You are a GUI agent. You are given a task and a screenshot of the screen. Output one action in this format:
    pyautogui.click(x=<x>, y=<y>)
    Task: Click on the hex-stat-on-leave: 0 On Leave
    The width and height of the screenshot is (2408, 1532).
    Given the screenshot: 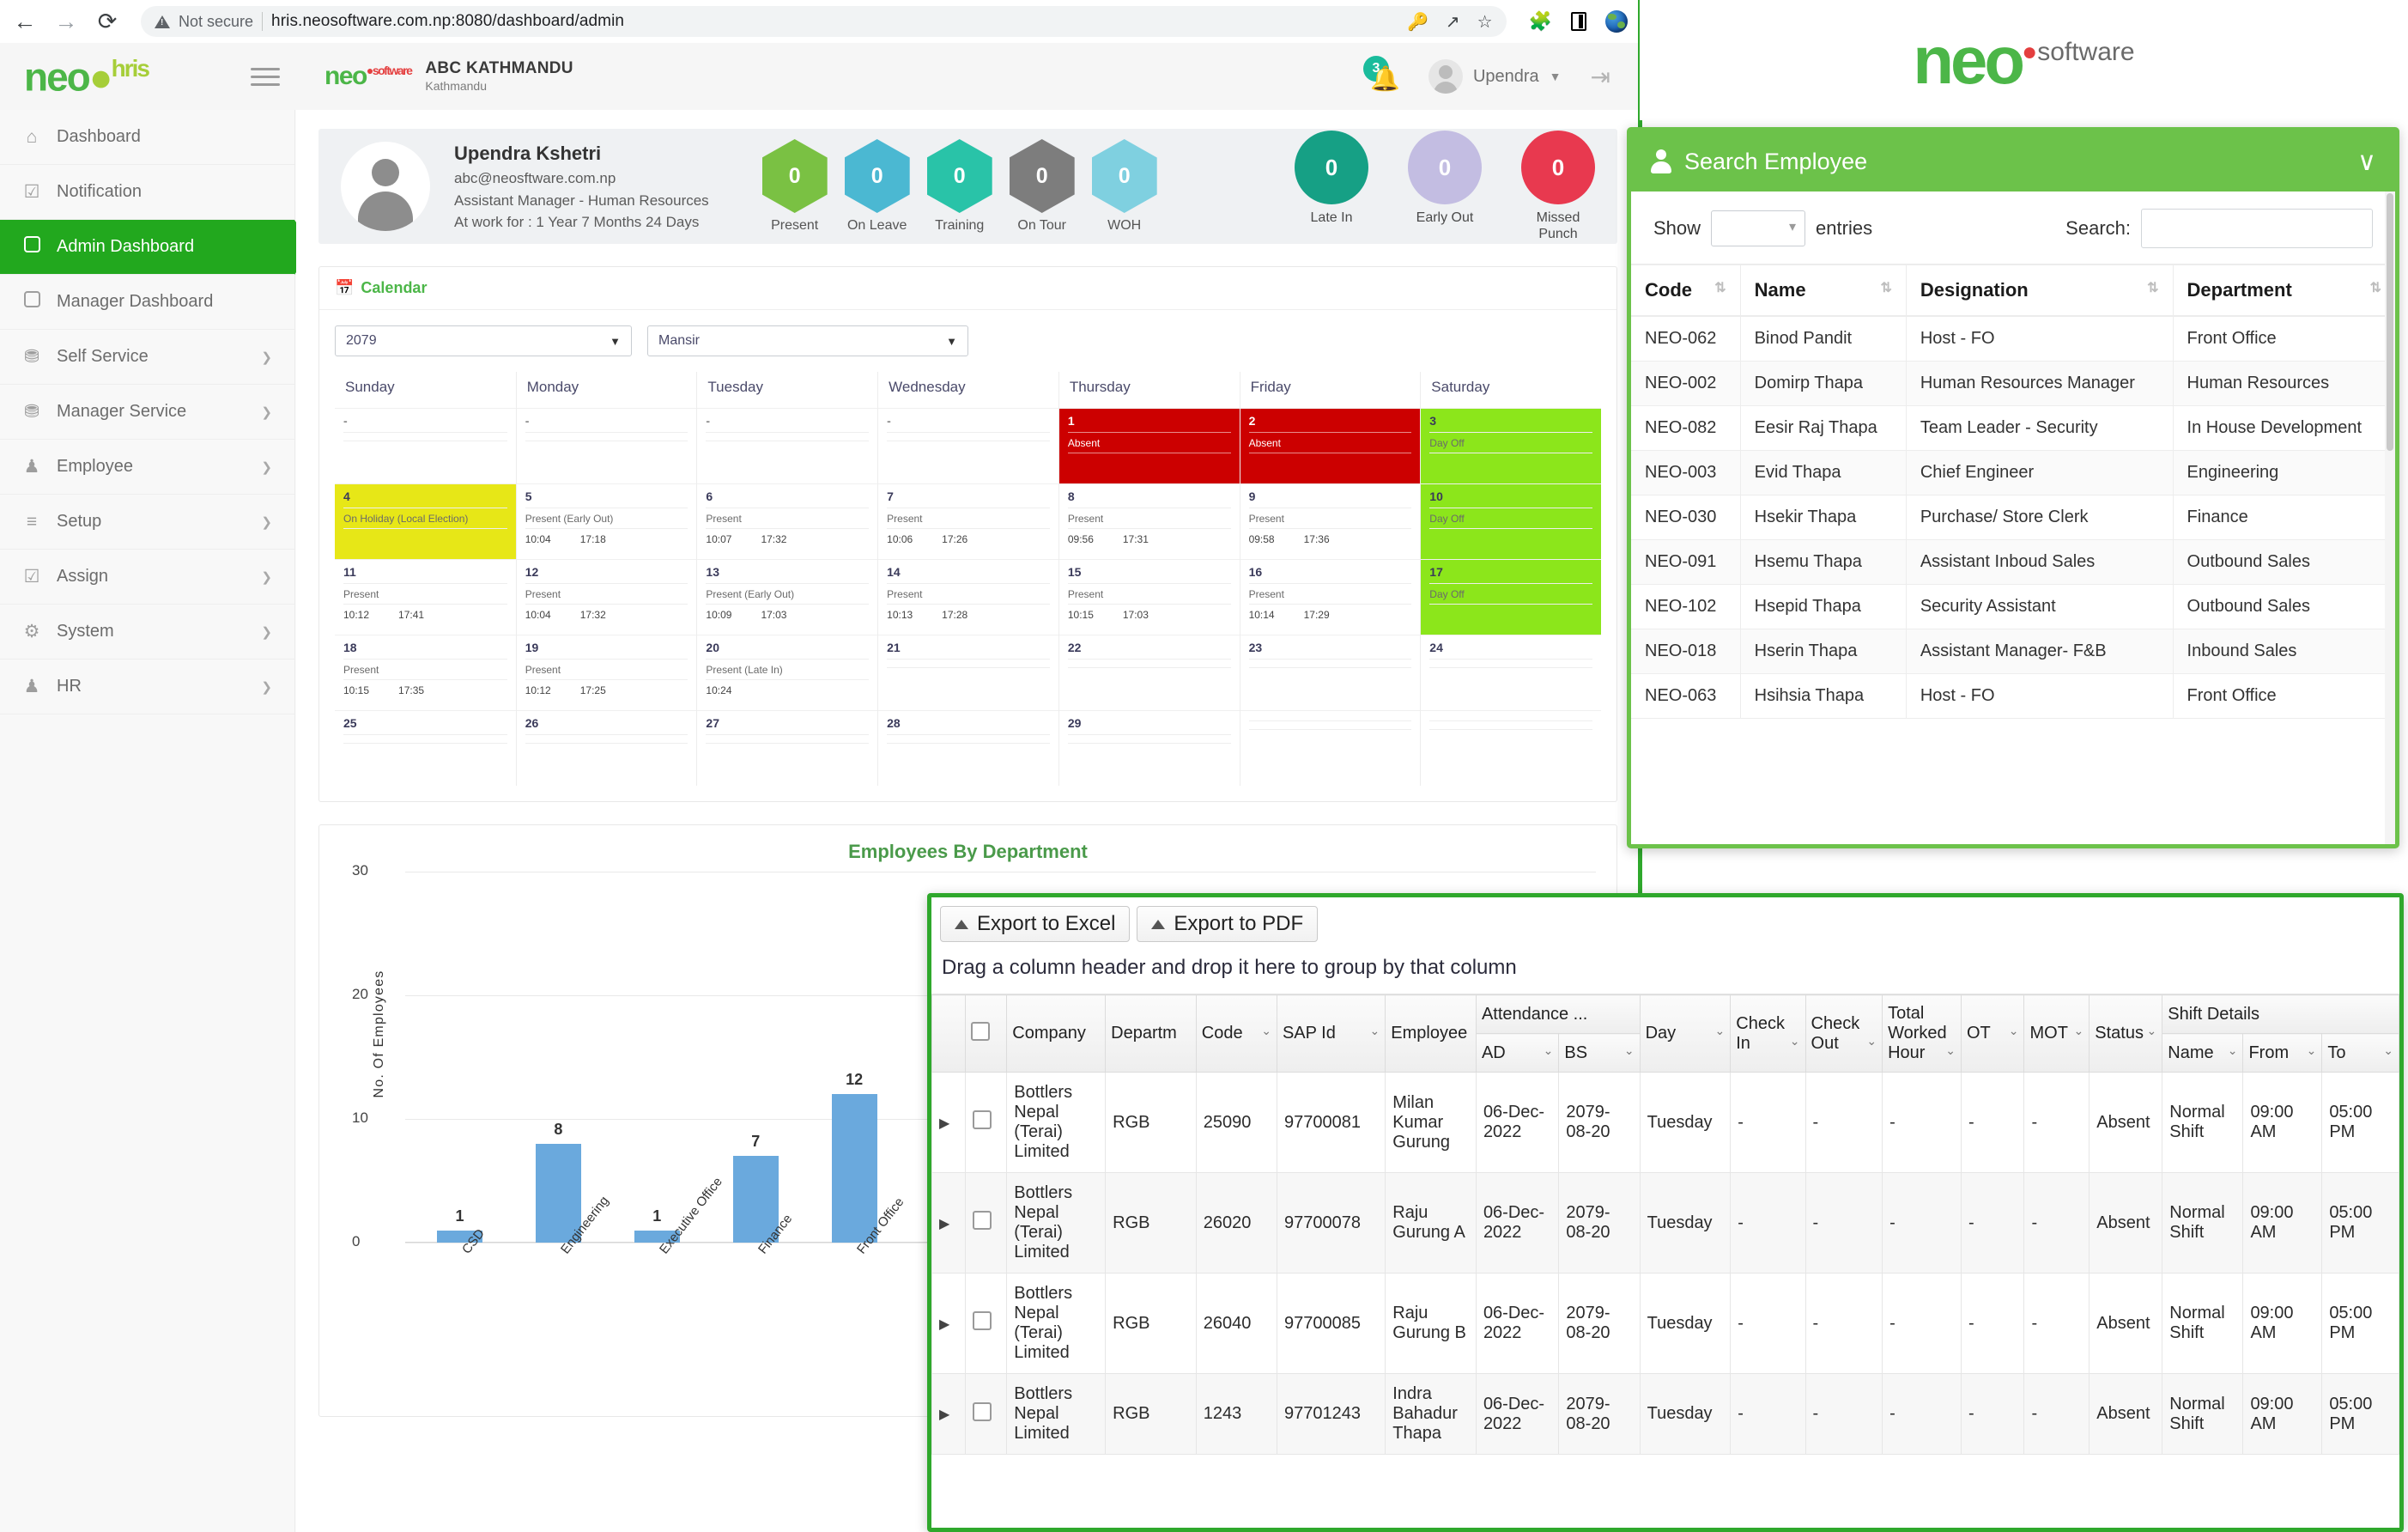 What is the action you would take?
    pyautogui.click(x=877, y=186)
    